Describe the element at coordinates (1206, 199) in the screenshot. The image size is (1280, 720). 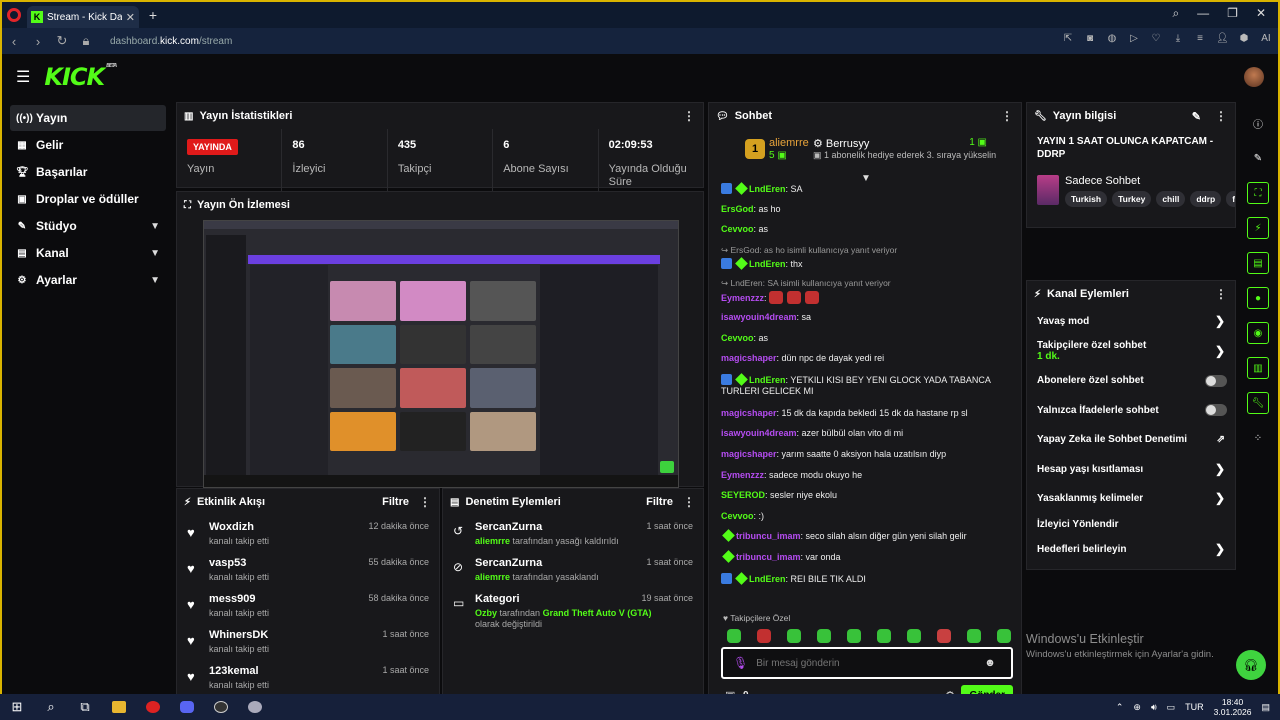
I see `tag: ddrp` at that location.